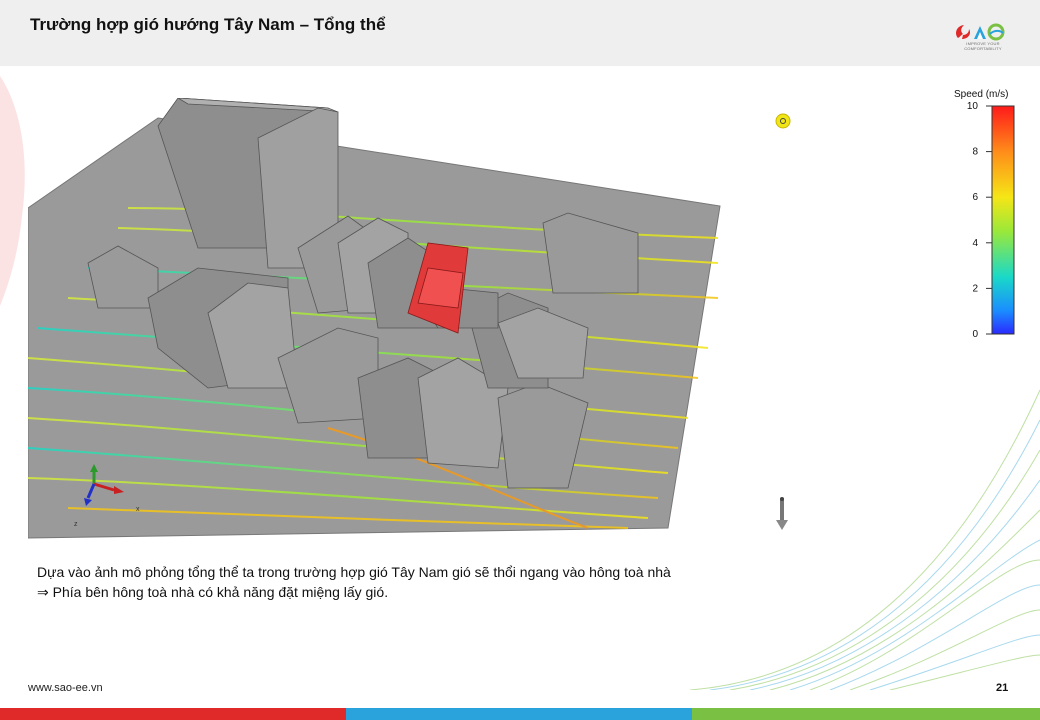 The width and height of the screenshot is (1040, 720). Describe the element at coordinates (980, 32) in the screenshot. I see `logo-mark-icon` at that location.